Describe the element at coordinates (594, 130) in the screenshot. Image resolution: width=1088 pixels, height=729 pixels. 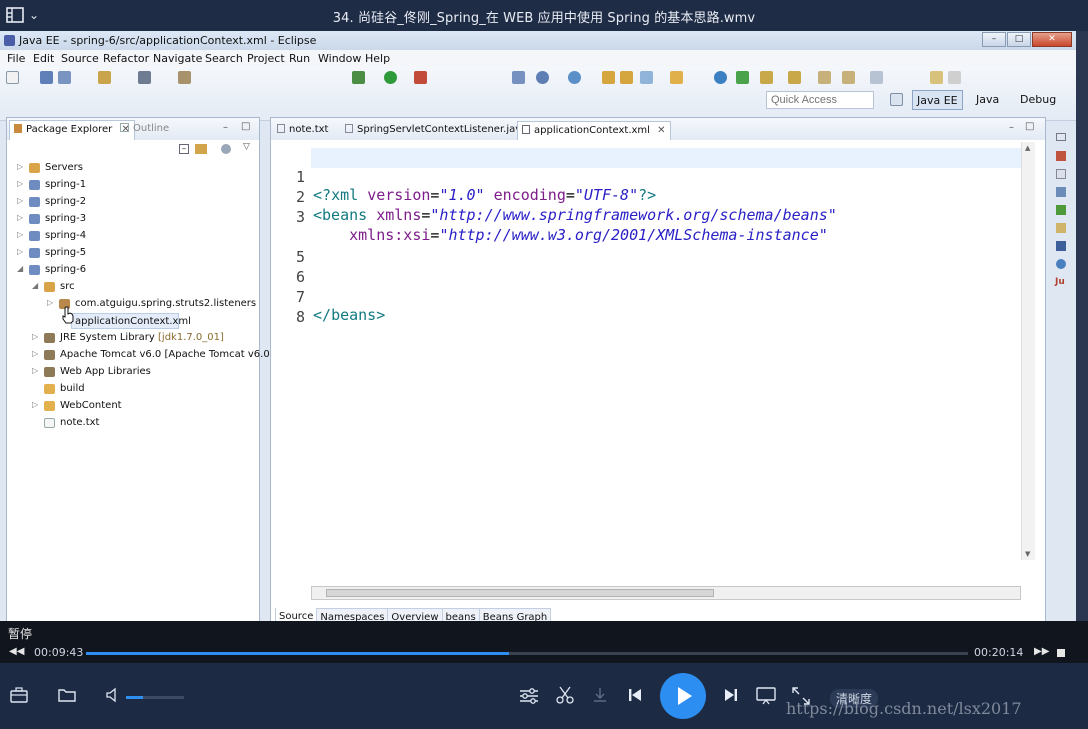
I see `tab-application-context: applicationContext.xml ✕` at that location.